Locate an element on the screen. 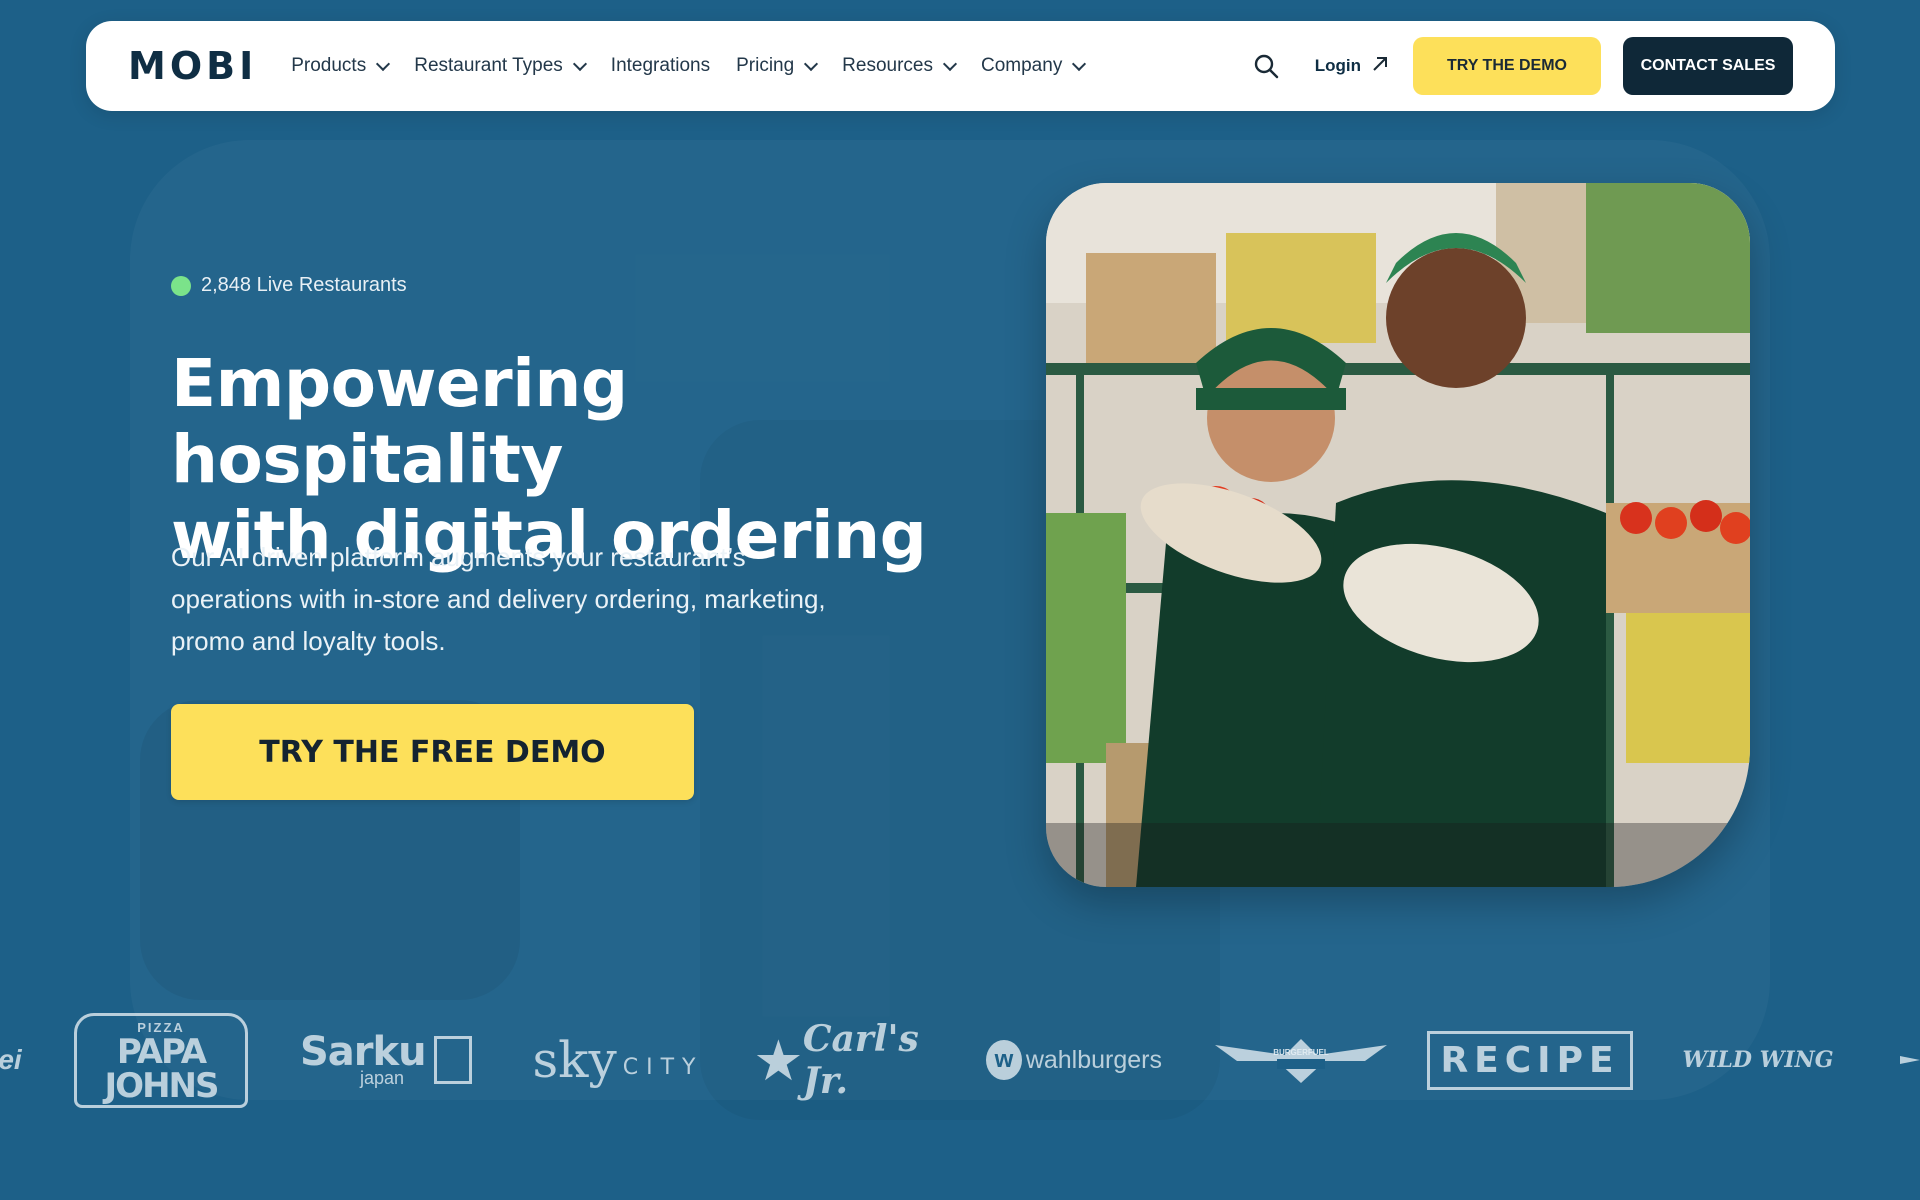 This screenshot has height=1200, width=1920. papa-johns-logo: PIZZA PAPA JOHNS is located at coordinates (161, 1060).